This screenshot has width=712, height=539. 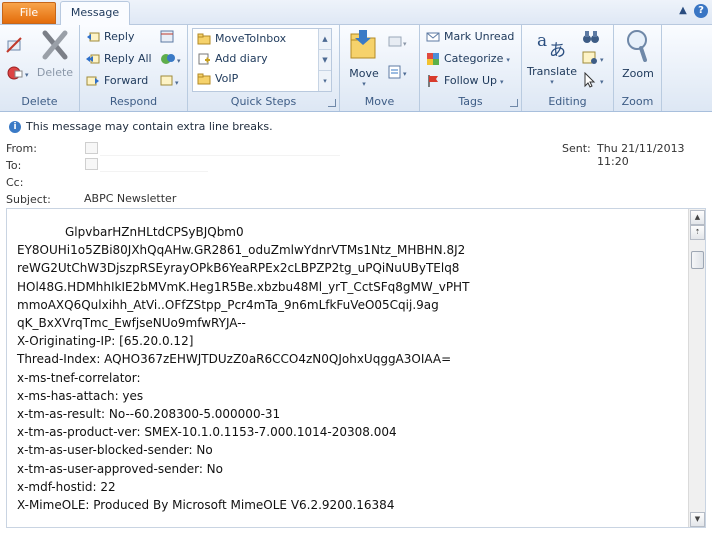 I want to click on svg-text: あ, so click(x=557, y=50).